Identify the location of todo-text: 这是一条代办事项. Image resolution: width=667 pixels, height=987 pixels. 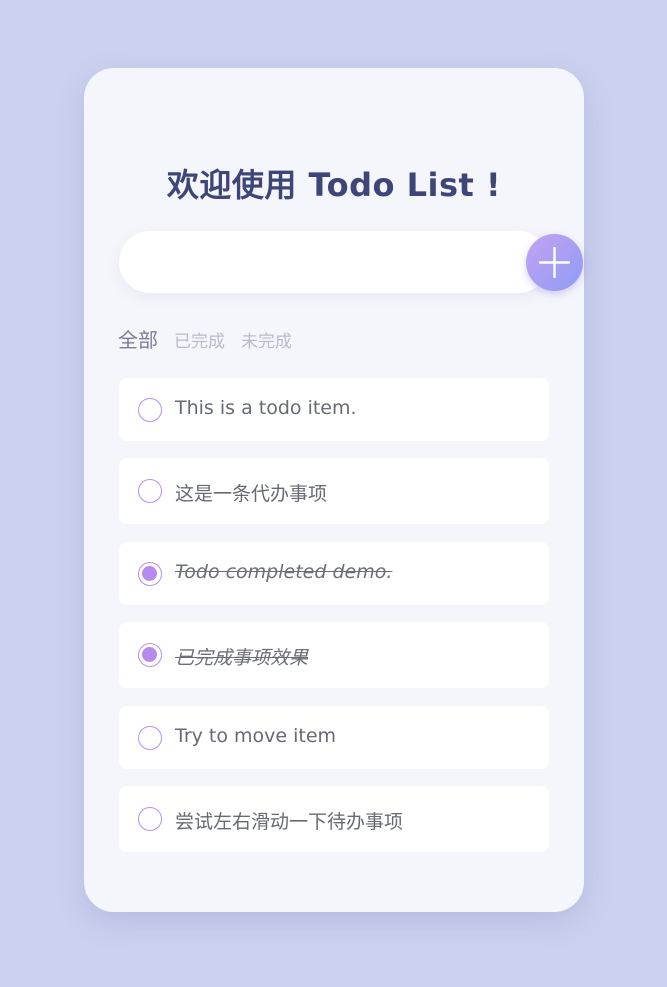
(251, 494).